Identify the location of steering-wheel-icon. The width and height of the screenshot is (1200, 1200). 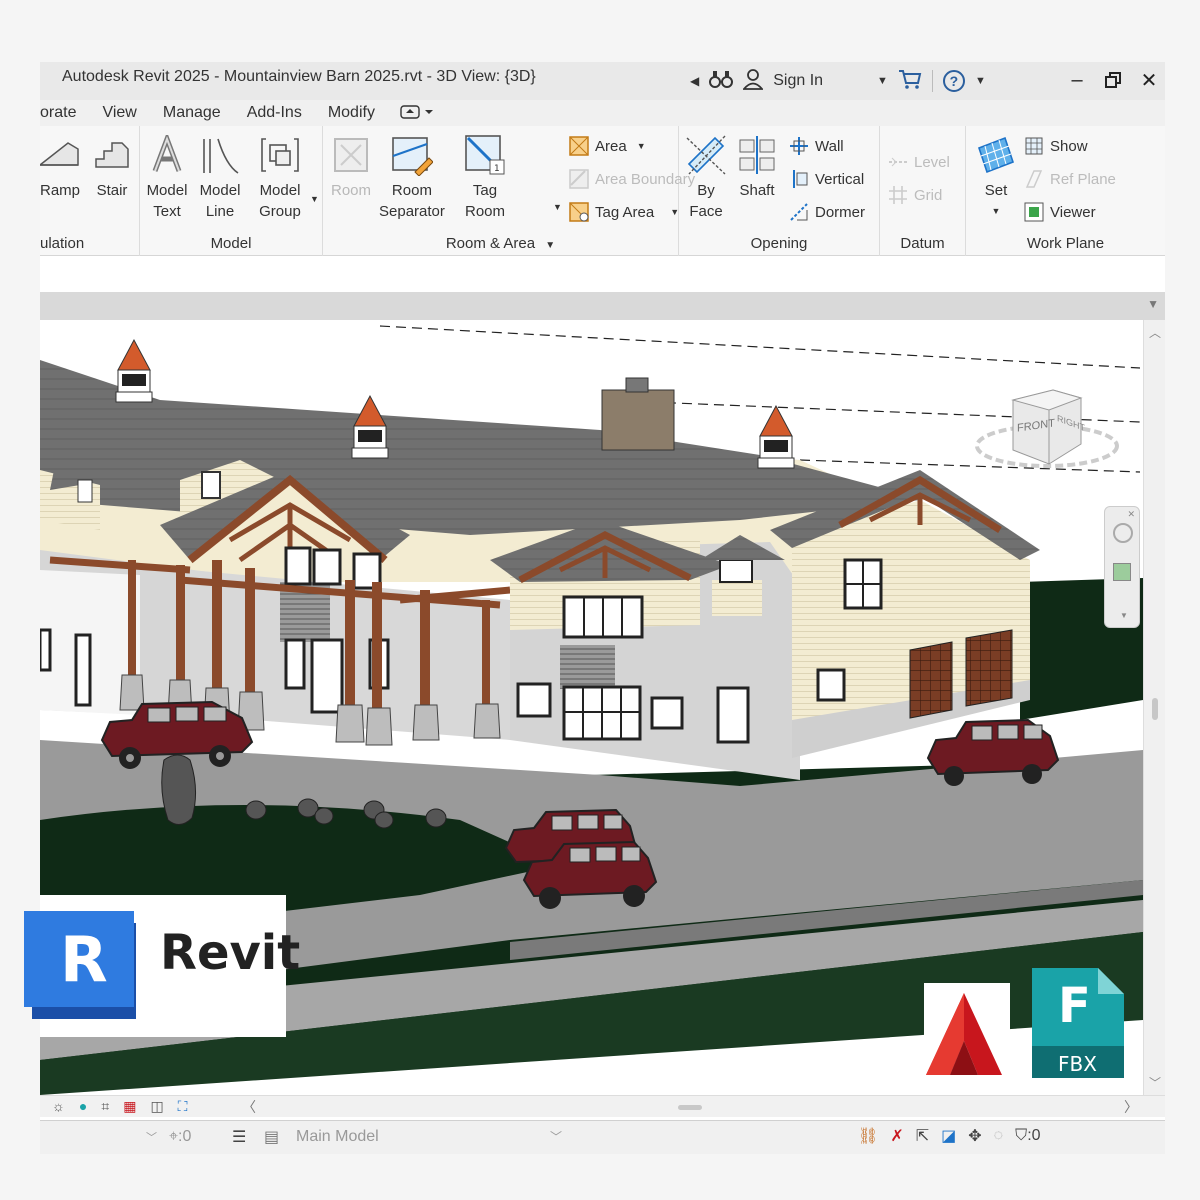
(1123, 533).